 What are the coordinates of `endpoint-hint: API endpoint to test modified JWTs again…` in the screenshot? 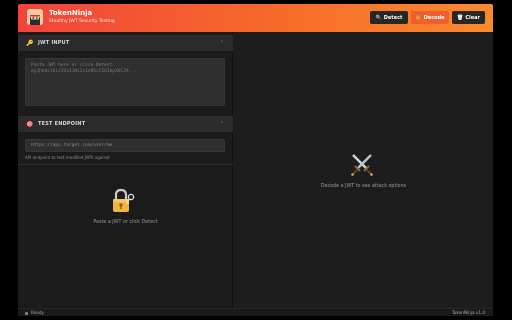 It's located at (67, 157).